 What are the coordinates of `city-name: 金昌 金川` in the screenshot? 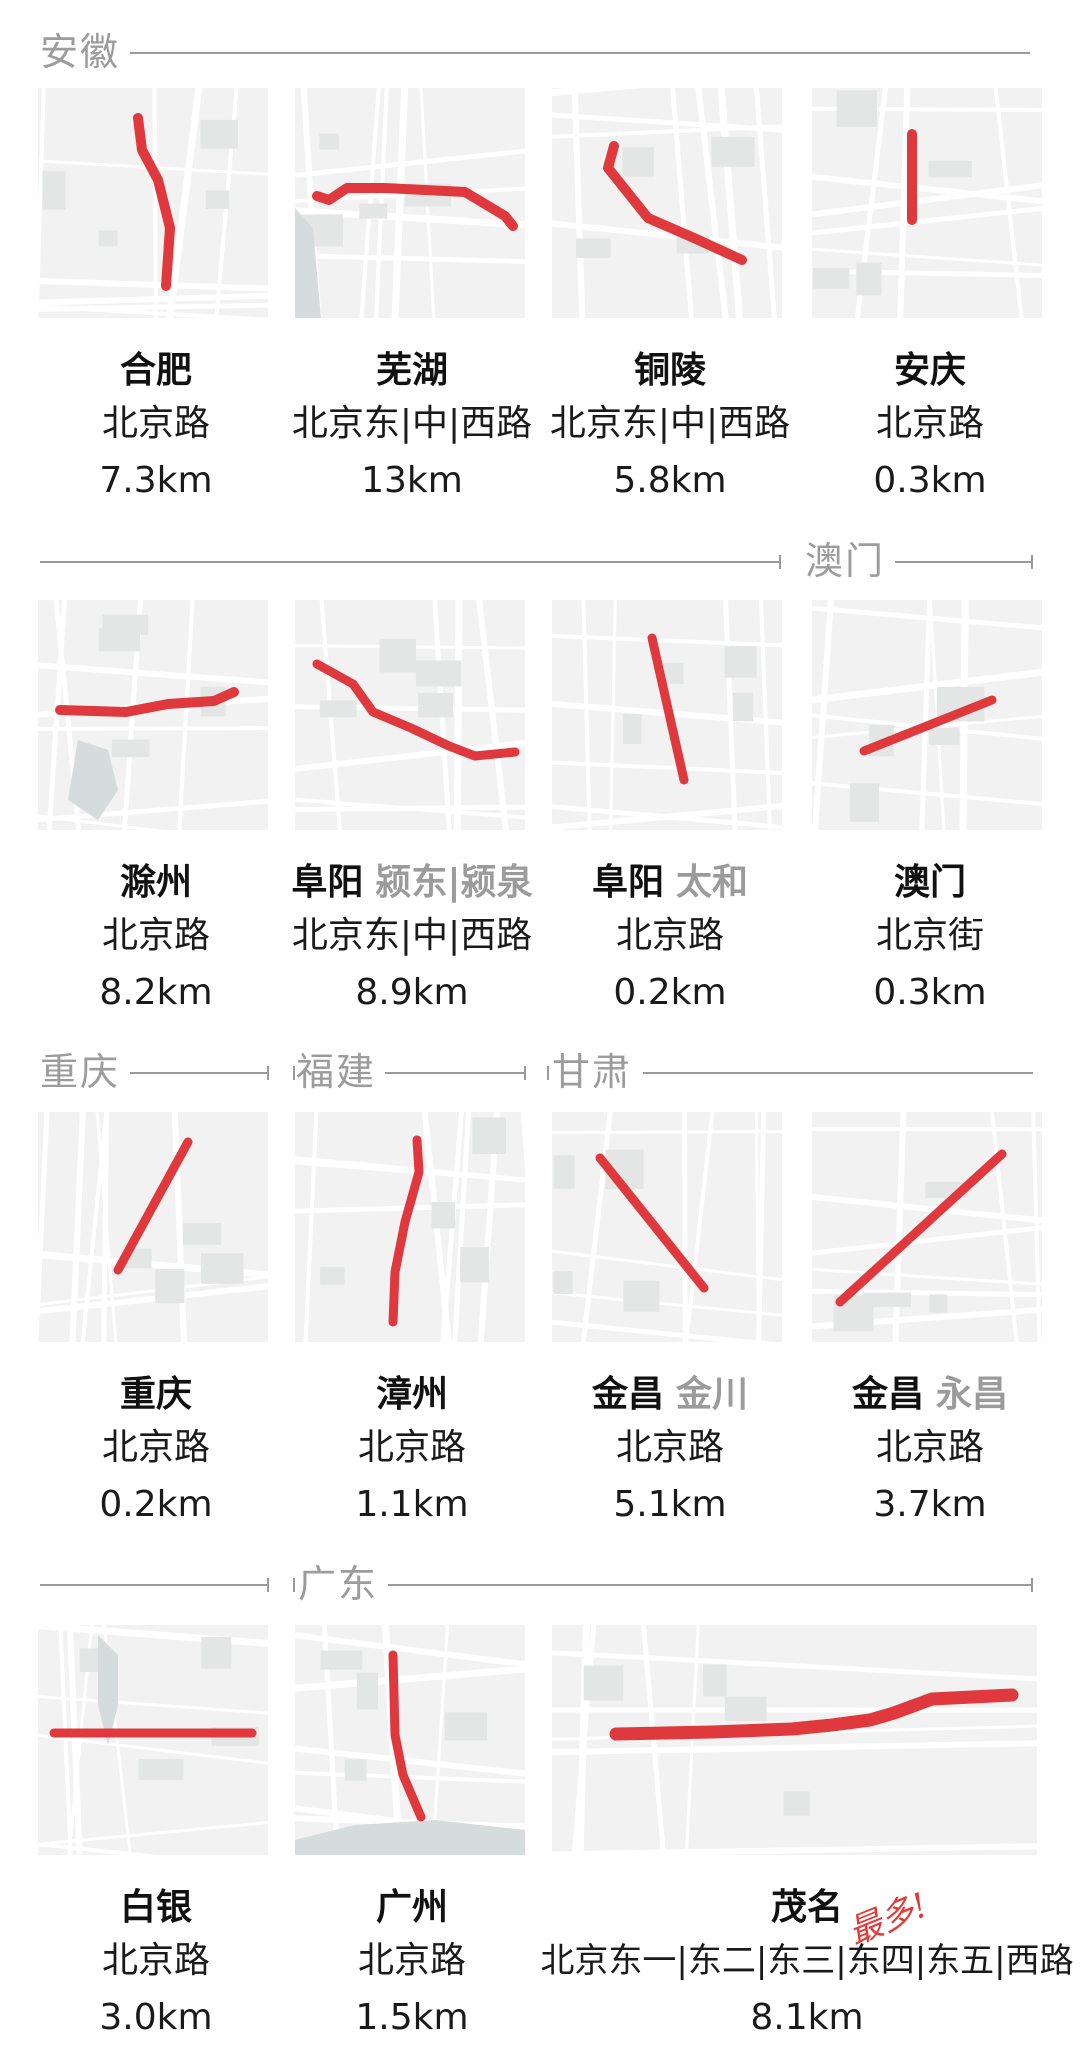 It's located at (670, 1395).